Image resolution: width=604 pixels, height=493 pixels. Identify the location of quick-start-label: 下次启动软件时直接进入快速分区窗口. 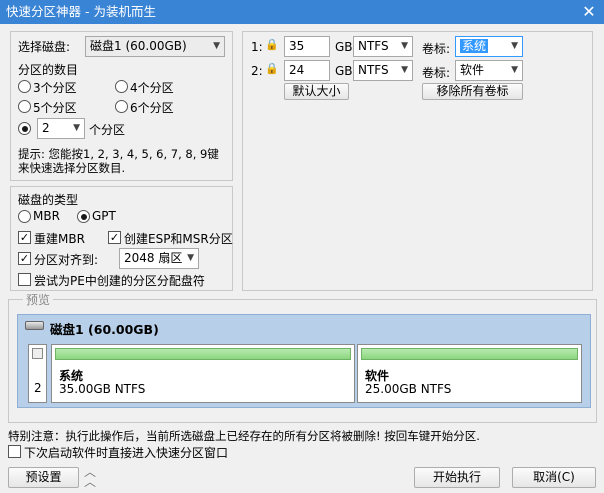
(126, 453).